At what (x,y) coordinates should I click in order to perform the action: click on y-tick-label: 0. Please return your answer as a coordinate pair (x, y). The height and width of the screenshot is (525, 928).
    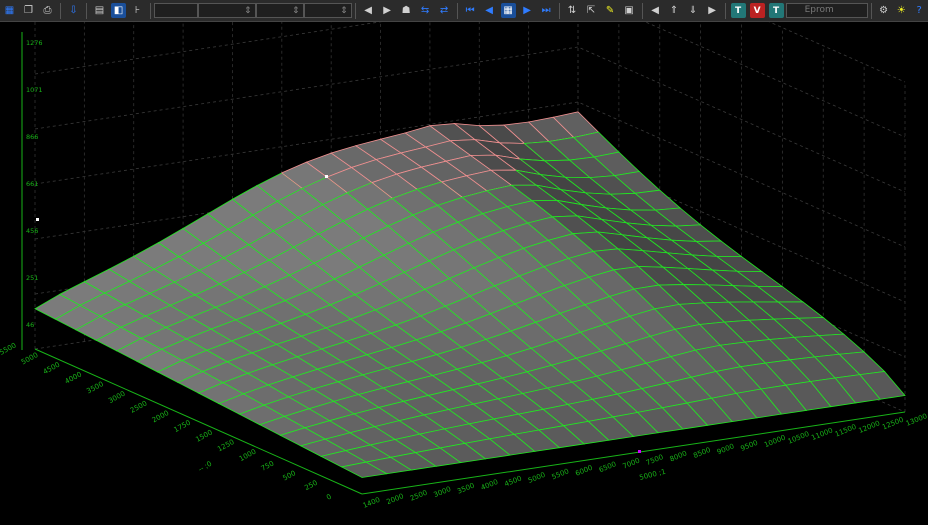
    Looking at the image, I should click on (329, 497).